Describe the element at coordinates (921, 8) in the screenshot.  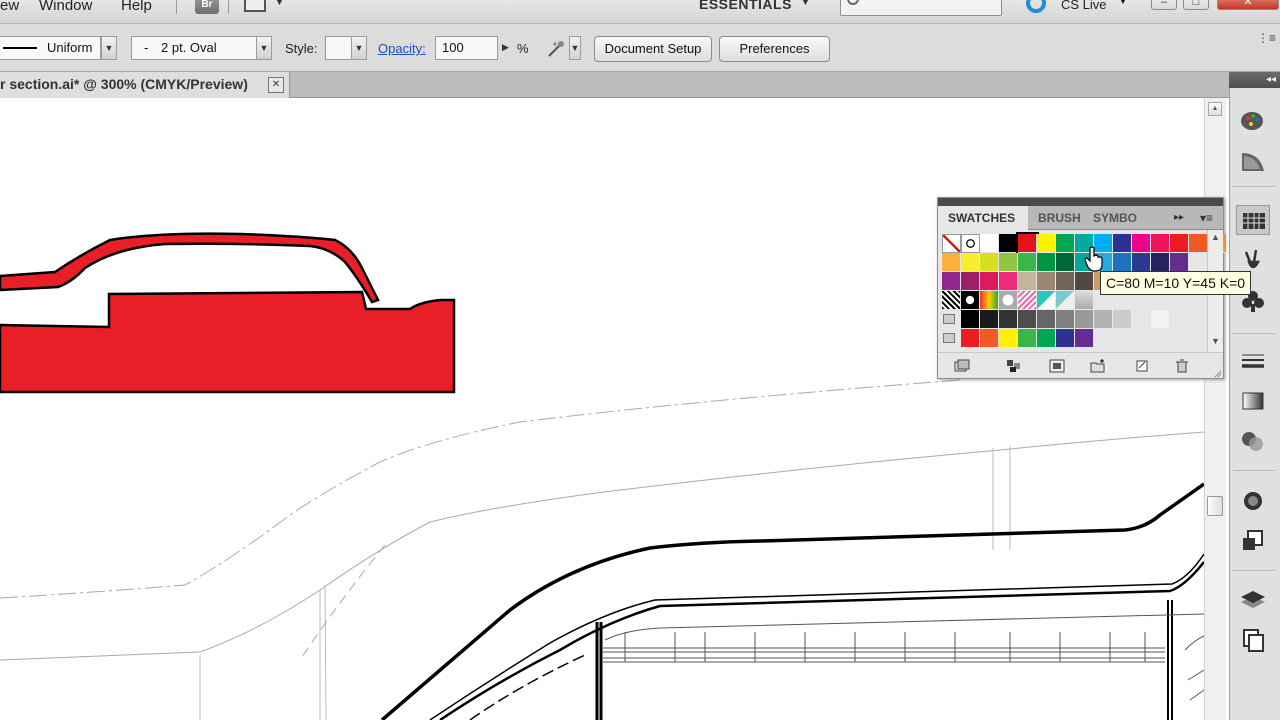
I see `search-input` at that location.